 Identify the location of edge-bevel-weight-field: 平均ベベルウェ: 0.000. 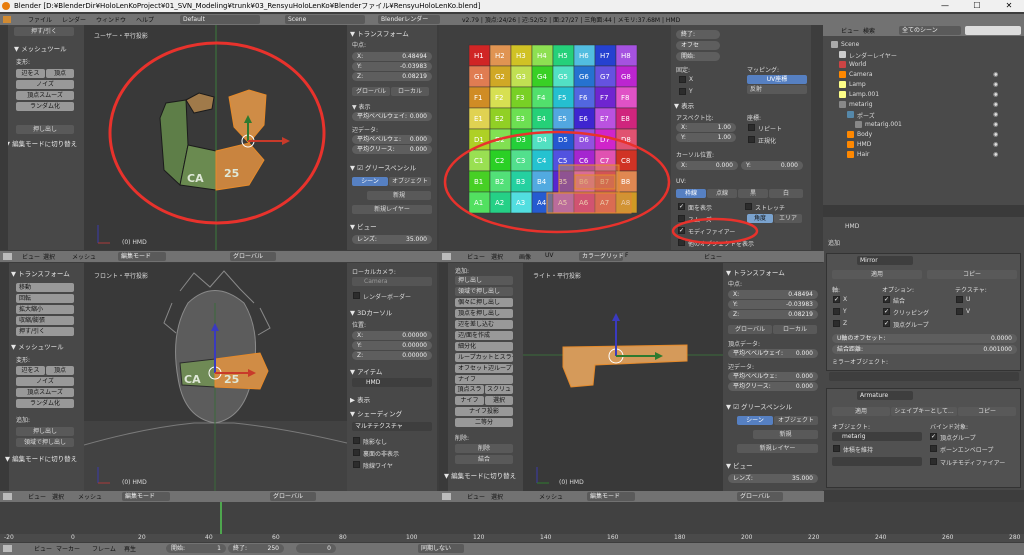
(392, 139).